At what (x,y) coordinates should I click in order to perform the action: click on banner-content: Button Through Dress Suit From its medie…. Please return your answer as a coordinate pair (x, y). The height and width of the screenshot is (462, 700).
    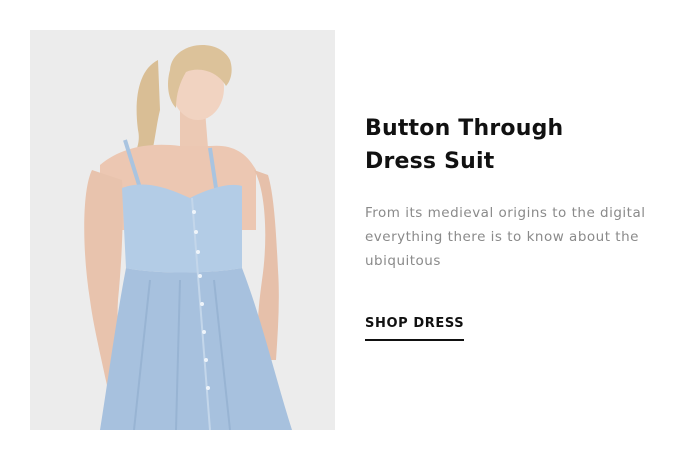
    Looking at the image, I should click on (515, 192).